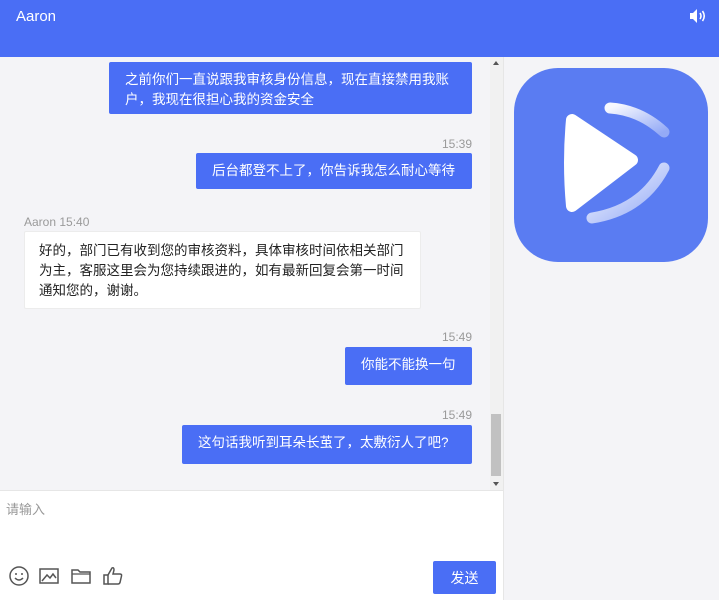 This screenshot has height=601, width=719. I want to click on scroll-up-arrow, so click(496, 63).